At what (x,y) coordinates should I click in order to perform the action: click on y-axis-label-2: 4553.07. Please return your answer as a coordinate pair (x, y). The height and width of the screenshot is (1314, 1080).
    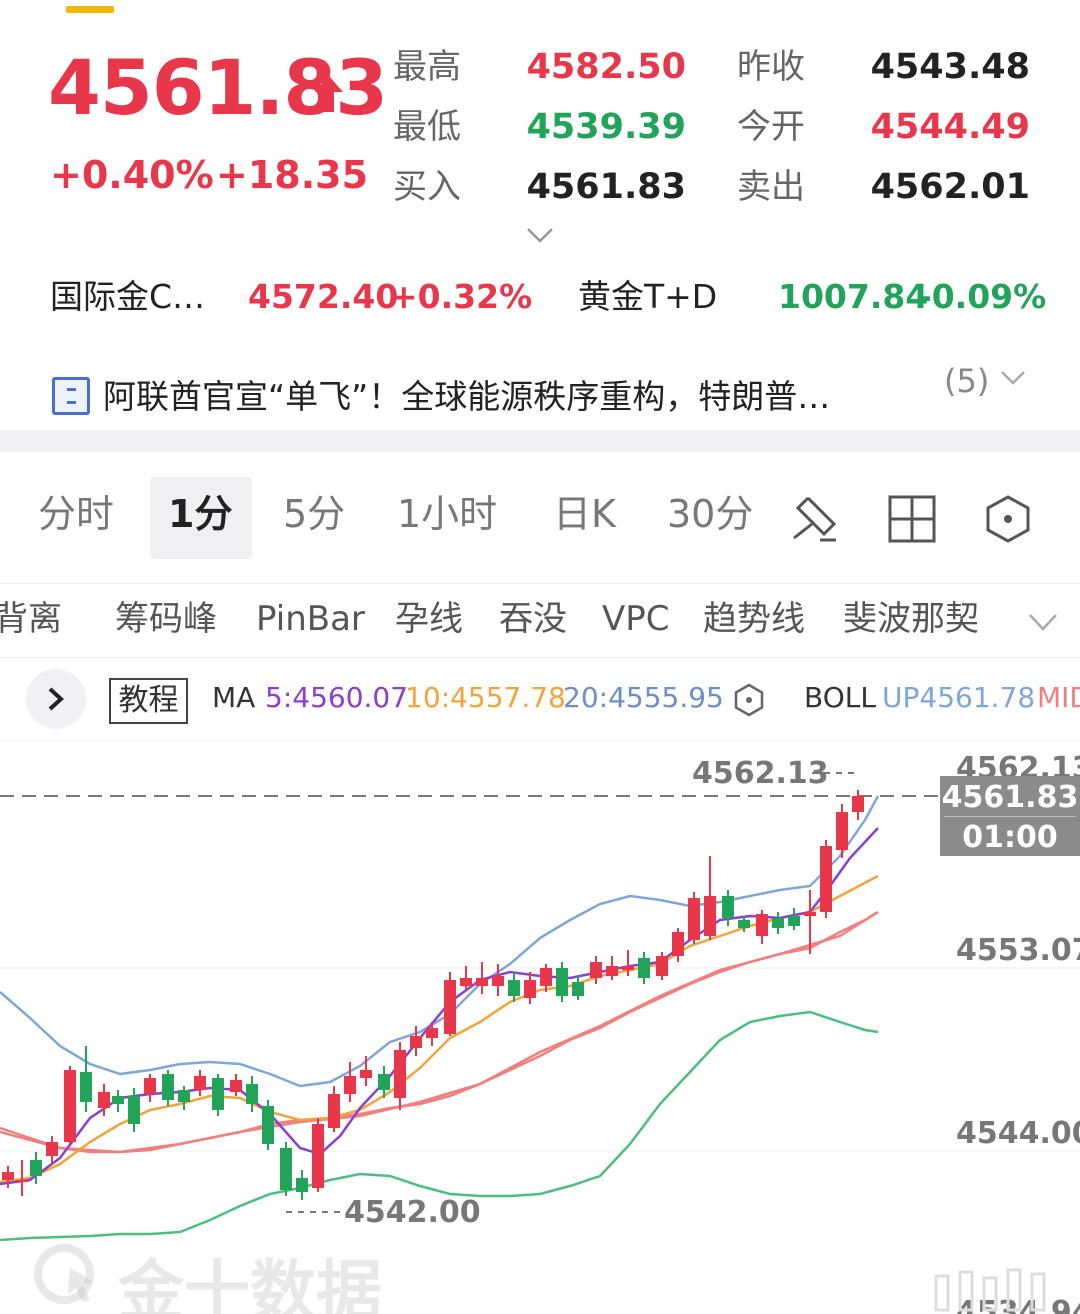
    Looking at the image, I should click on (1018, 950).